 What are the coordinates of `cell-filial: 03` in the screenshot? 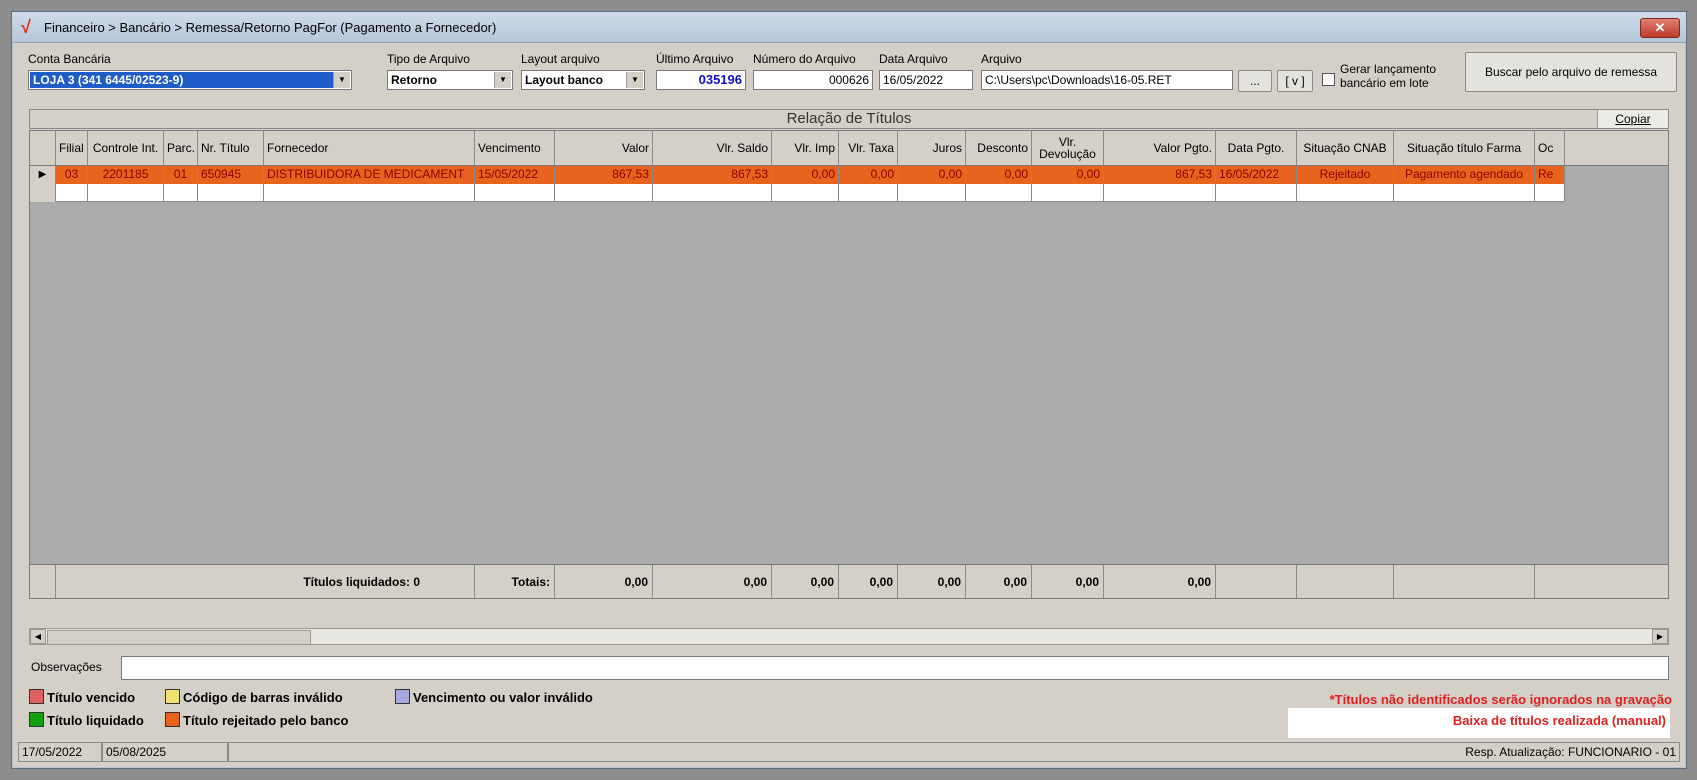 It's located at (72, 175).